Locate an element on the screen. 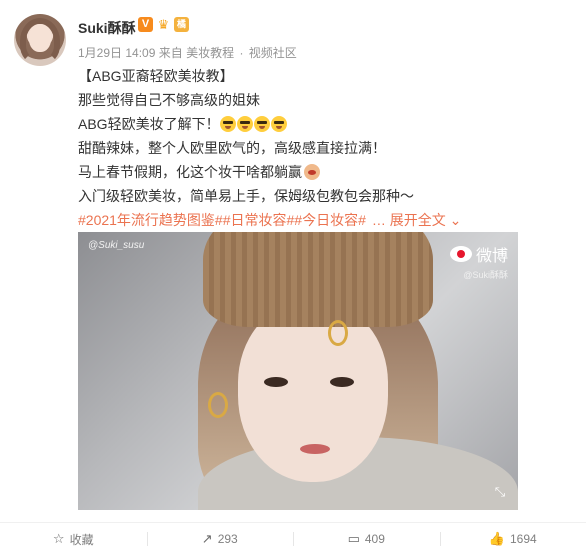  watermark-handle: @Suki酥酥 is located at coordinates (485, 275).